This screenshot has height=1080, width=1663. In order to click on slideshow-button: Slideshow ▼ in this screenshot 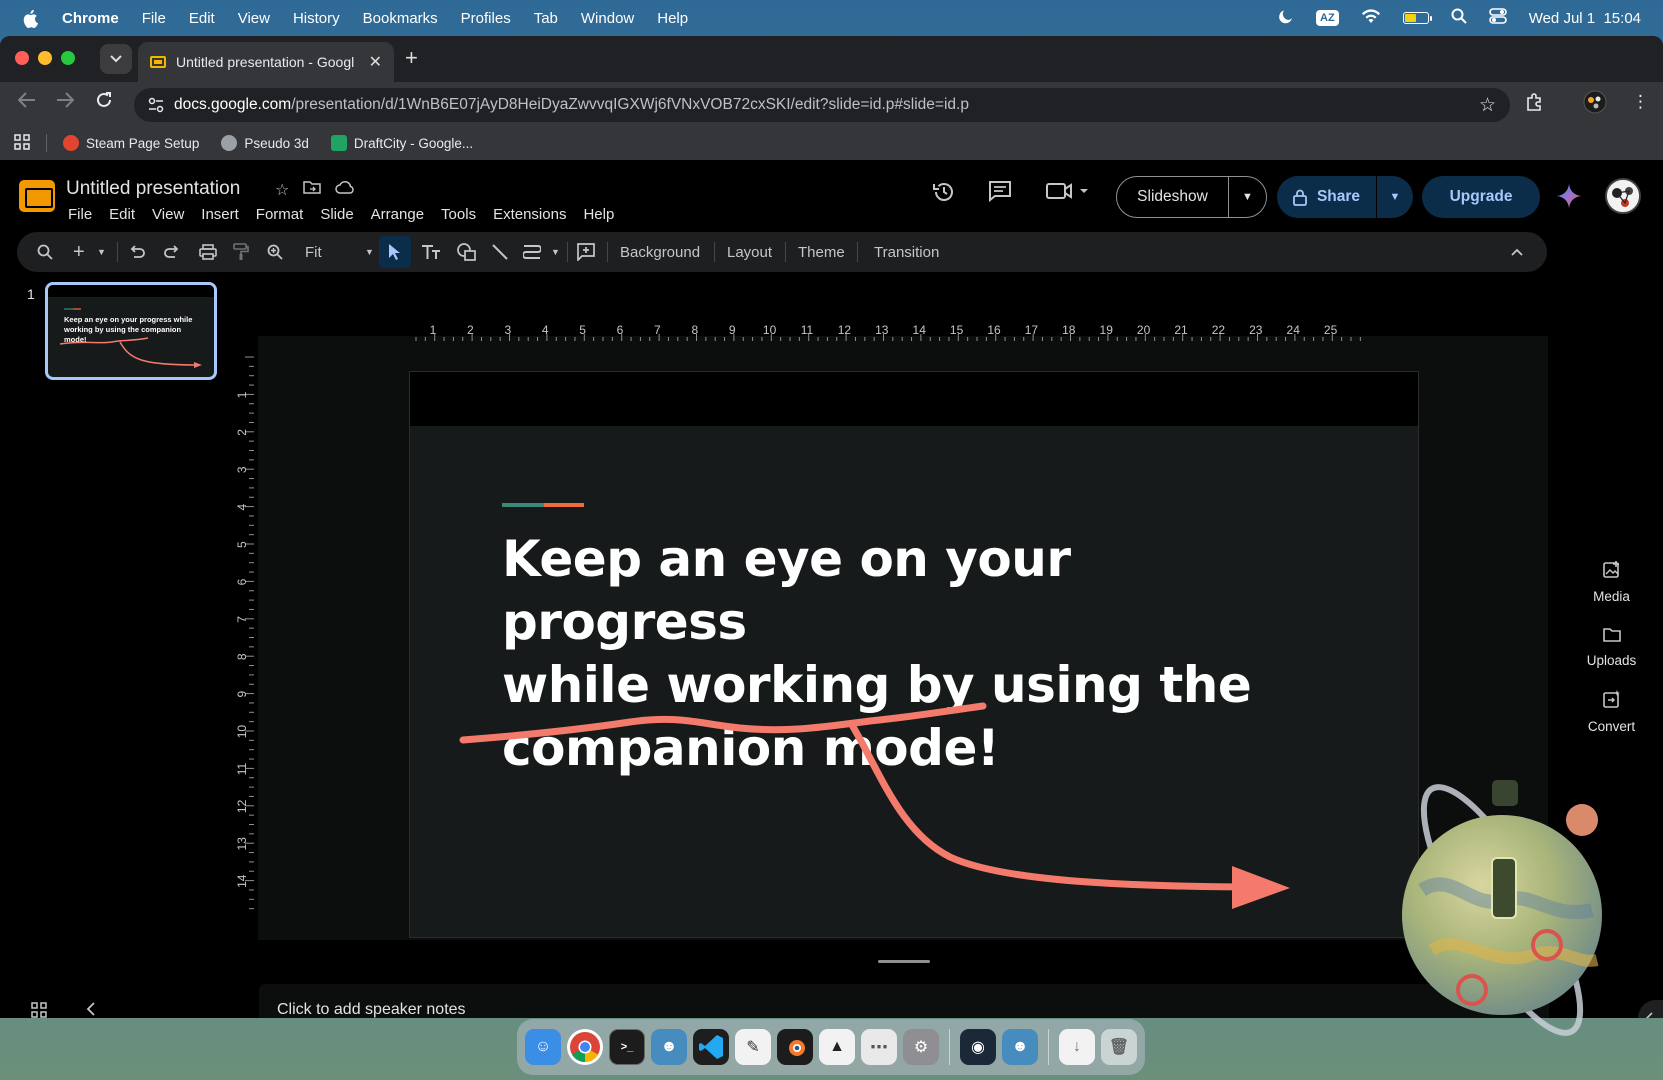, I will do `click(1191, 197)`.